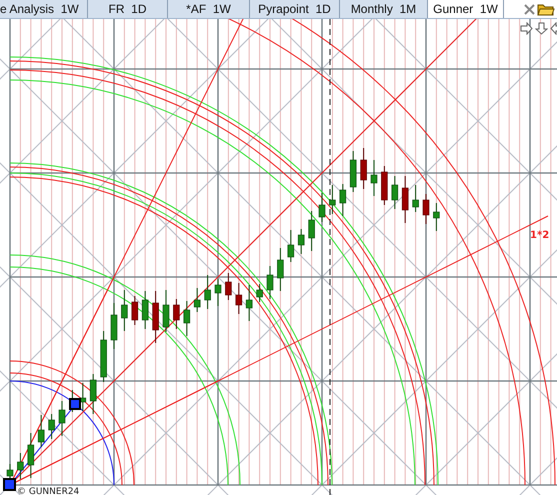  I want to click on close-icon, so click(529, 9).